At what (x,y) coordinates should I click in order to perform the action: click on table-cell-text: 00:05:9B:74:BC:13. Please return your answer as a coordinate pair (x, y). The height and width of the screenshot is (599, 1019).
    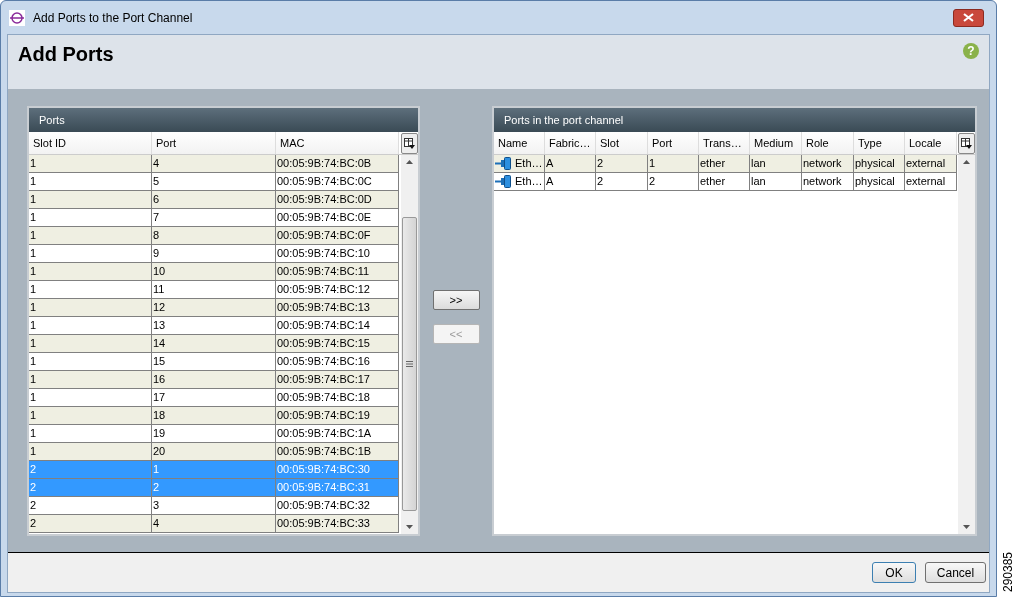
    Looking at the image, I should click on (323, 308).